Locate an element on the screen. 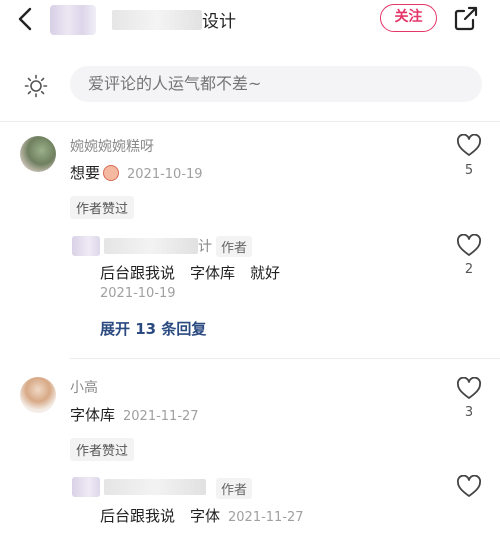 The width and height of the screenshot is (500, 534). like-count: 3 is located at coordinates (469, 412).